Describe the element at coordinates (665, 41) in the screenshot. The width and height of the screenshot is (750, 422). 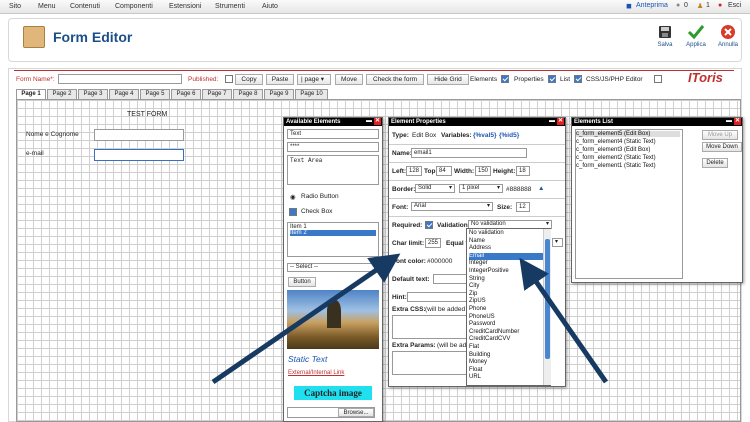
I see `save-button: Salva` at that location.